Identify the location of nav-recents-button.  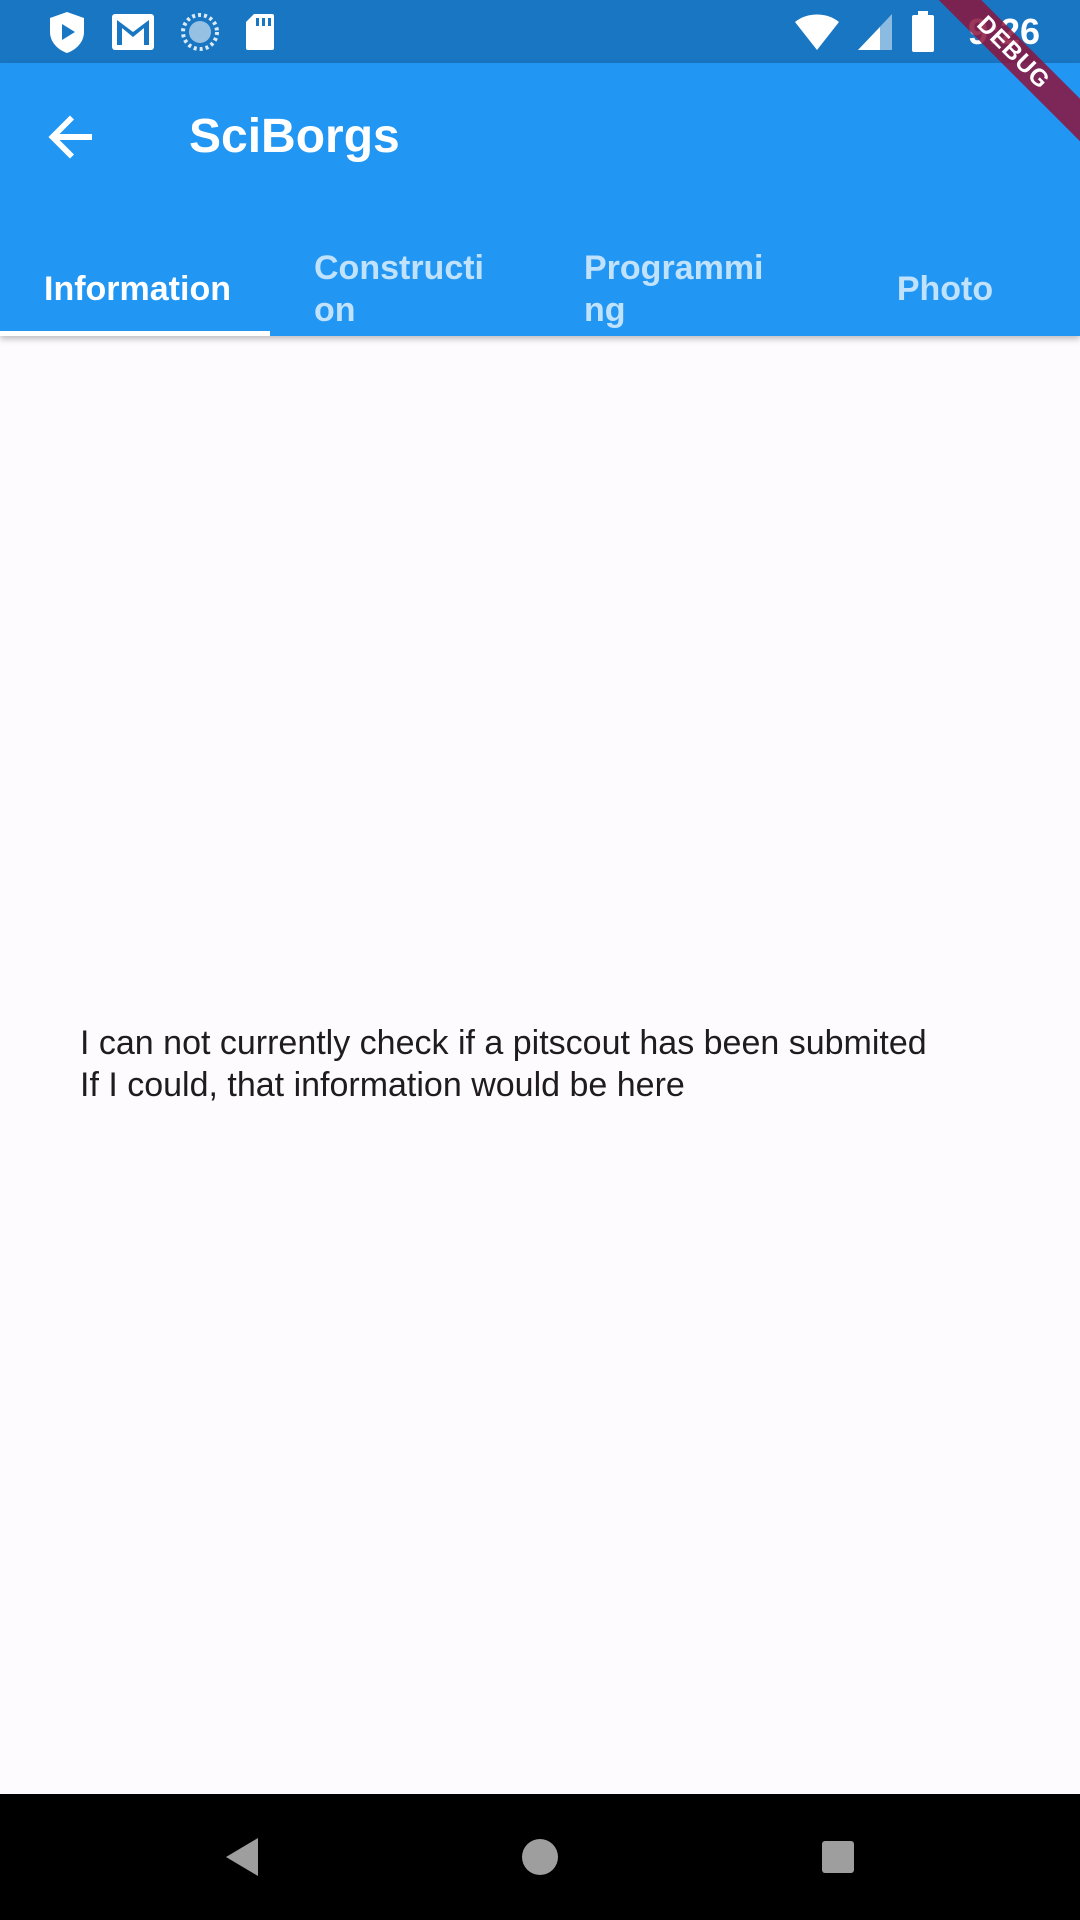
(838, 1857).